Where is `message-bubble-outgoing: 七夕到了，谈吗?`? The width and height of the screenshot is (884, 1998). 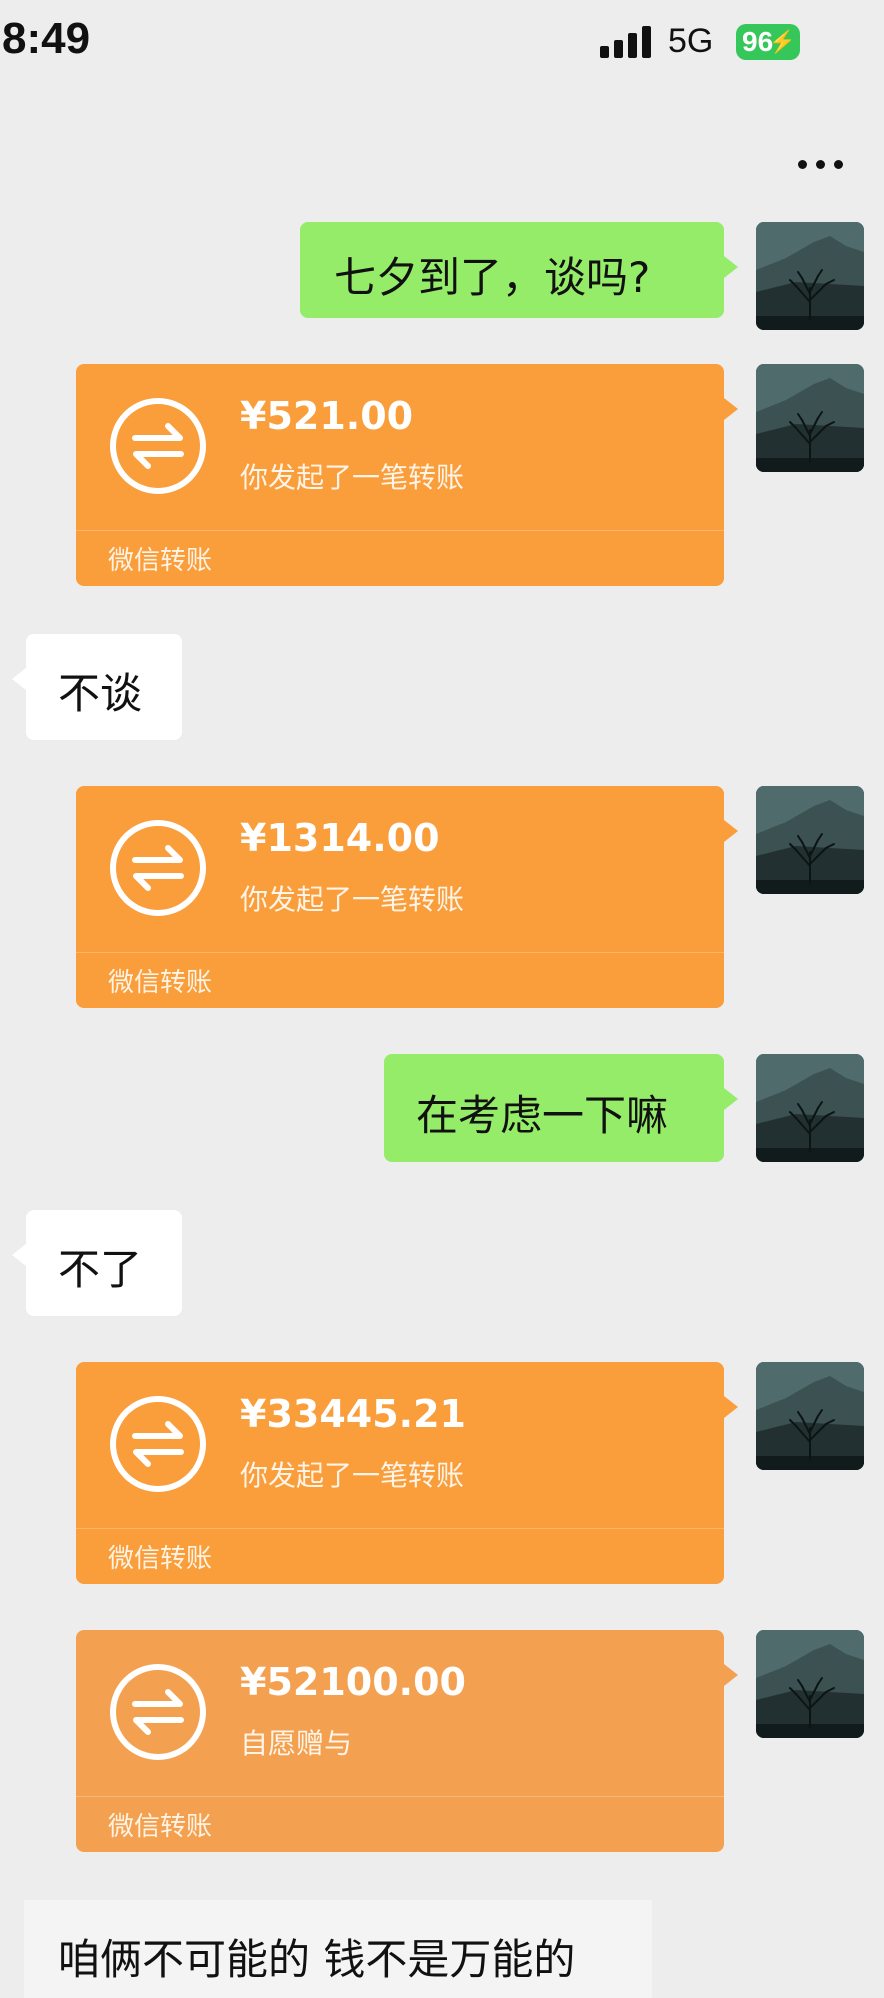 message-bubble-outgoing: 七夕到了，谈吗? is located at coordinates (519, 270).